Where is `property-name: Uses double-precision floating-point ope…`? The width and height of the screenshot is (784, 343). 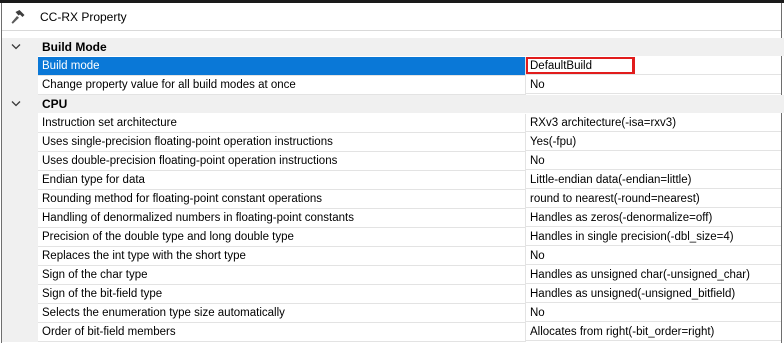
property-name: Uses double-precision floating-point ope… is located at coordinates (281, 161).